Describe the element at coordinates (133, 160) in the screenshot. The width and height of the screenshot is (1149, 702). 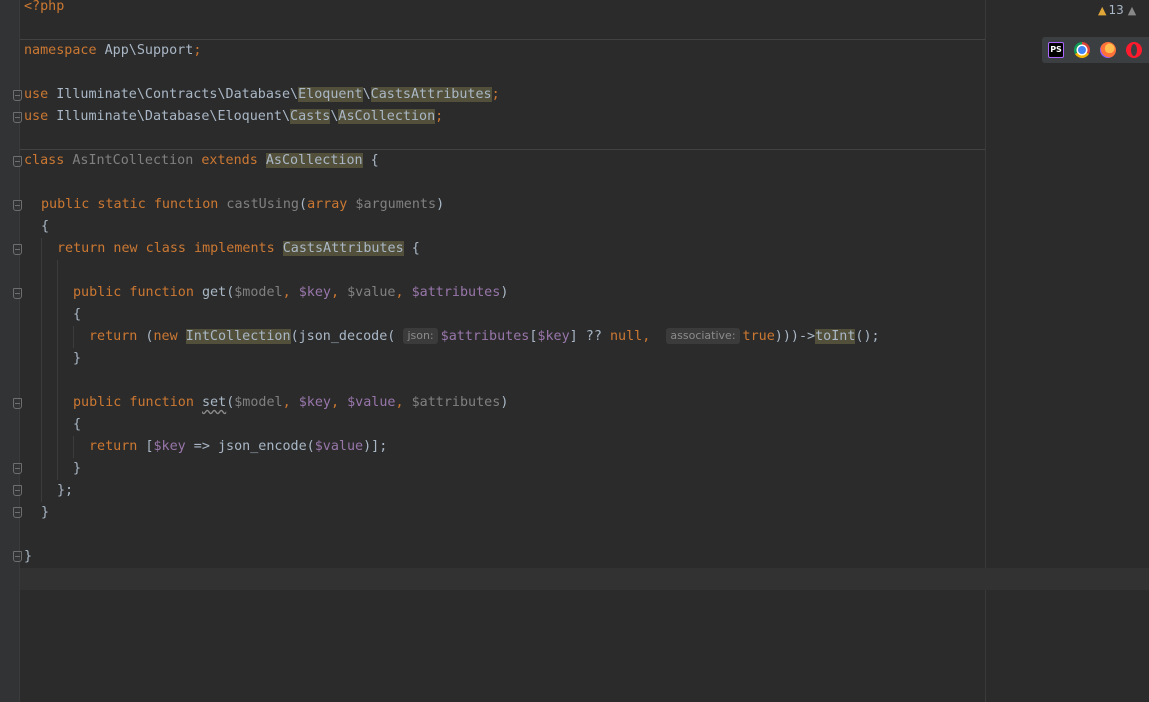
I see `class-name: AsIntCollection` at that location.